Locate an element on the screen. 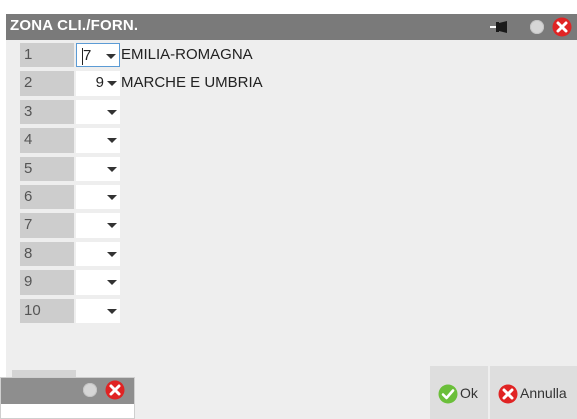 This screenshot has height=419, width=577. window-title: ZONA CLI./FORN. is located at coordinates (74, 25).